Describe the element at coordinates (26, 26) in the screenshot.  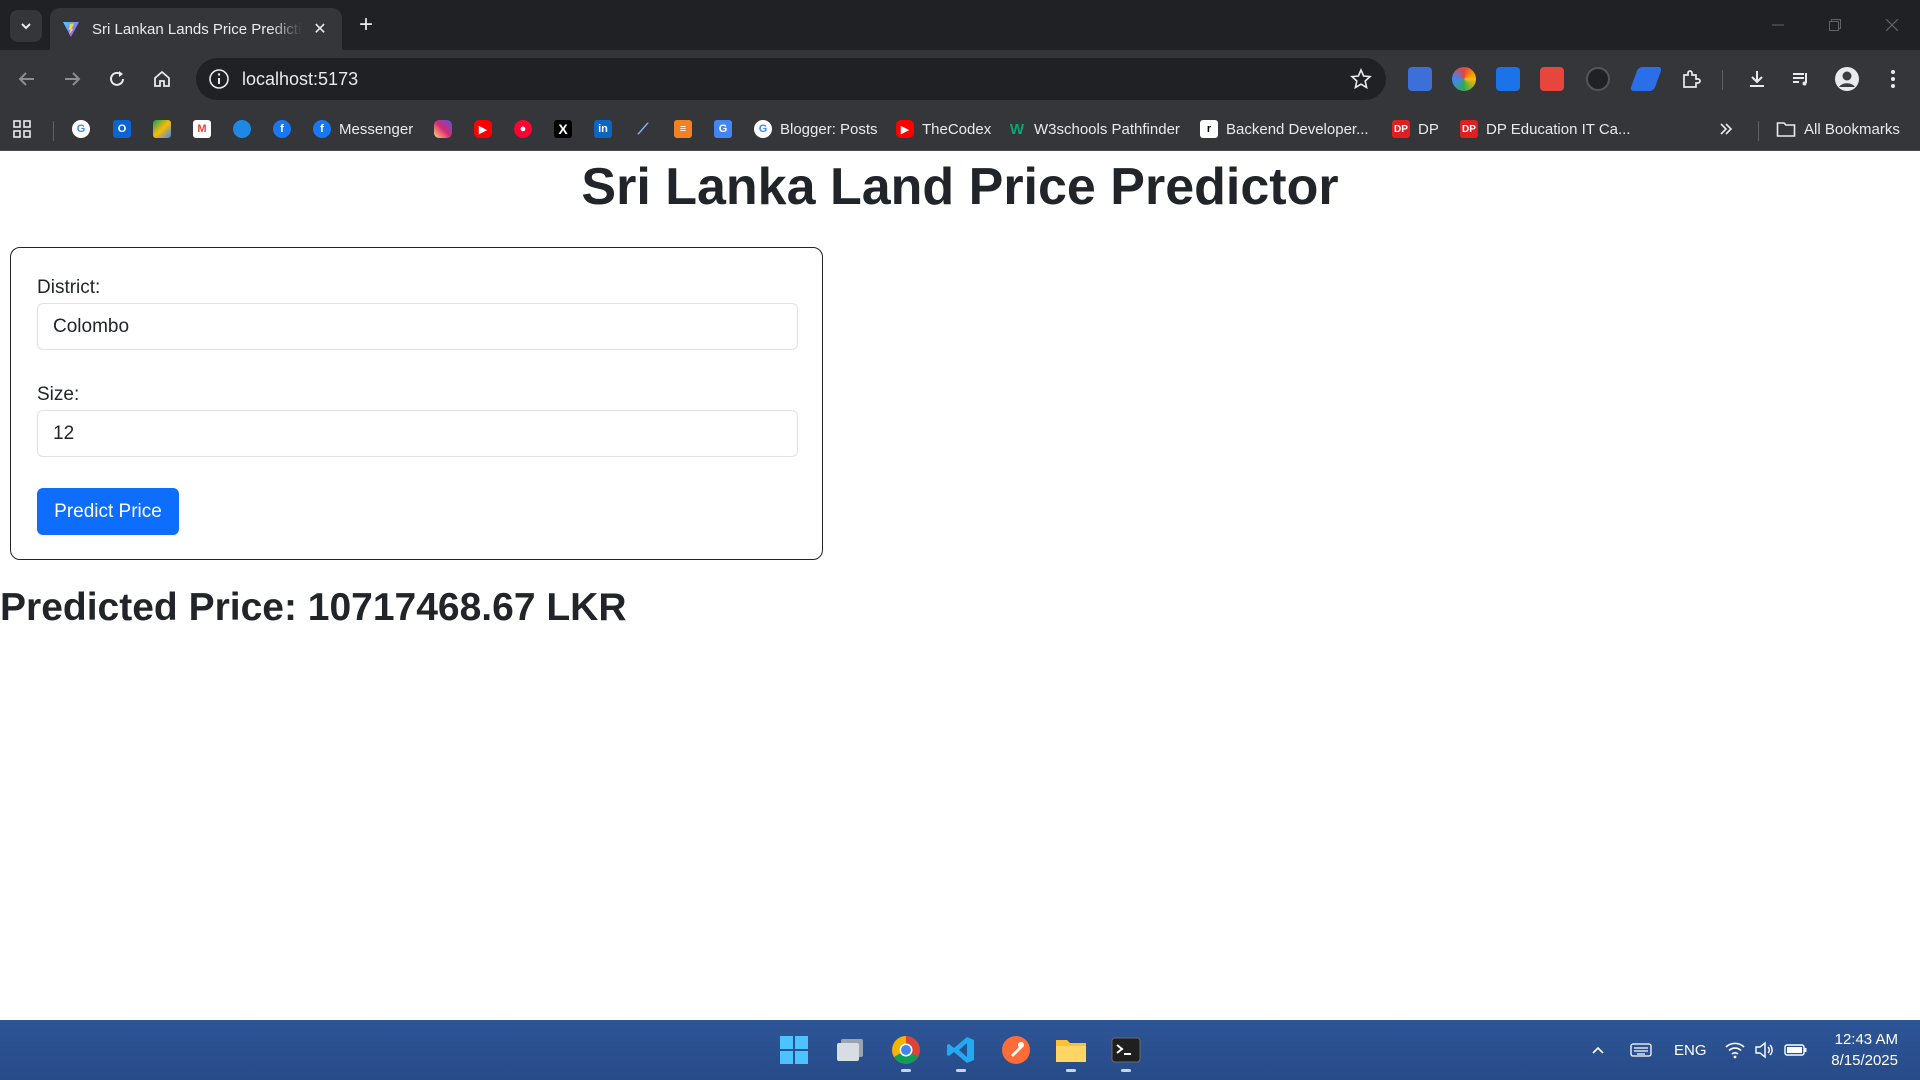
I see `tab-search-button` at that location.